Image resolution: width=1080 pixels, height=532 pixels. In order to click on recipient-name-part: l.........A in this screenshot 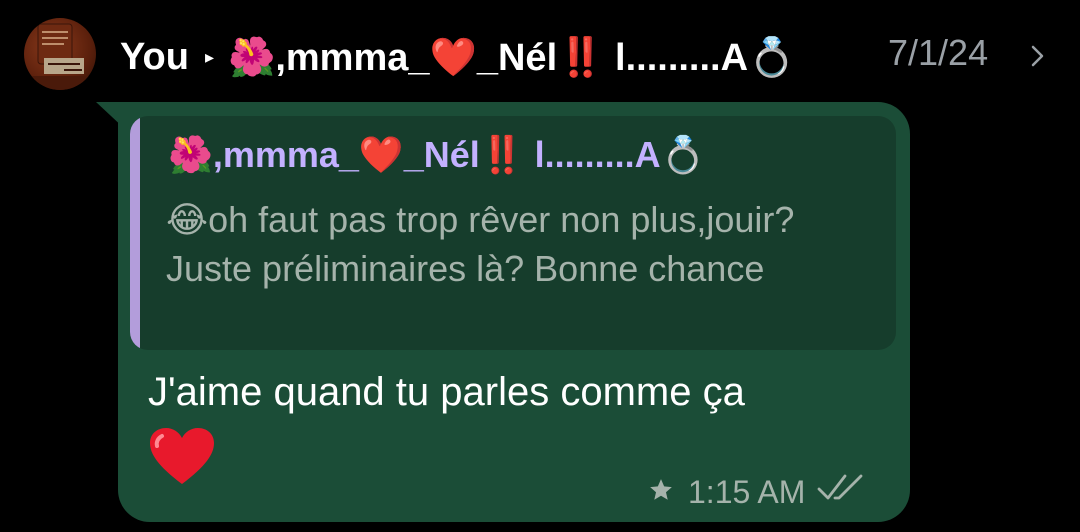, I will do `click(676, 57)`.